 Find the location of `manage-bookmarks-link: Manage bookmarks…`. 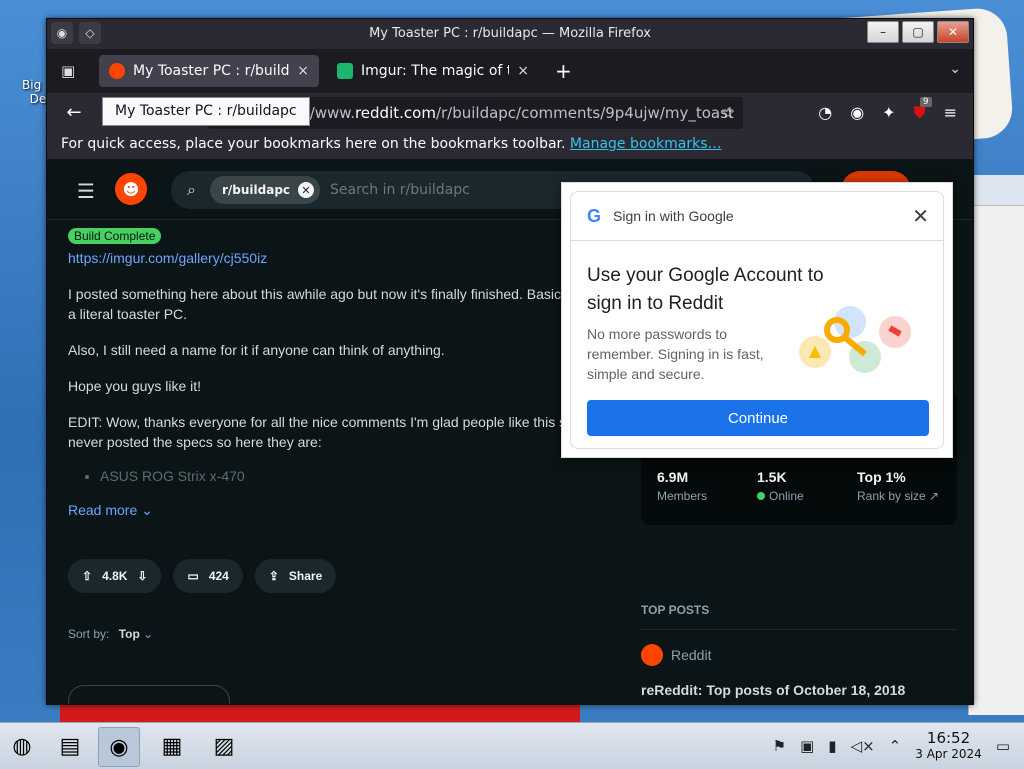

manage-bookmarks-link: Manage bookmarks… is located at coordinates (646, 144).